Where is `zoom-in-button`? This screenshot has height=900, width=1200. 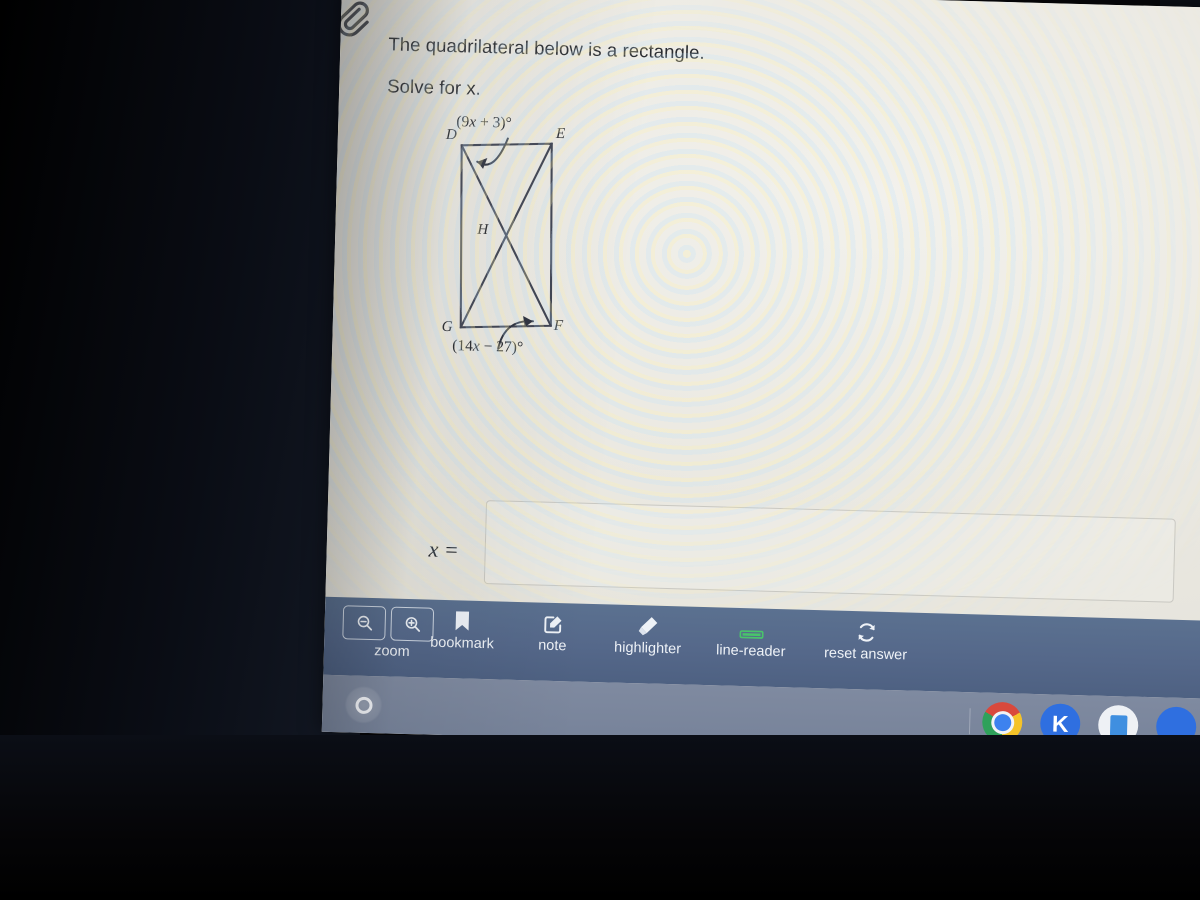
zoom-in-button is located at coordinates (412, 624).